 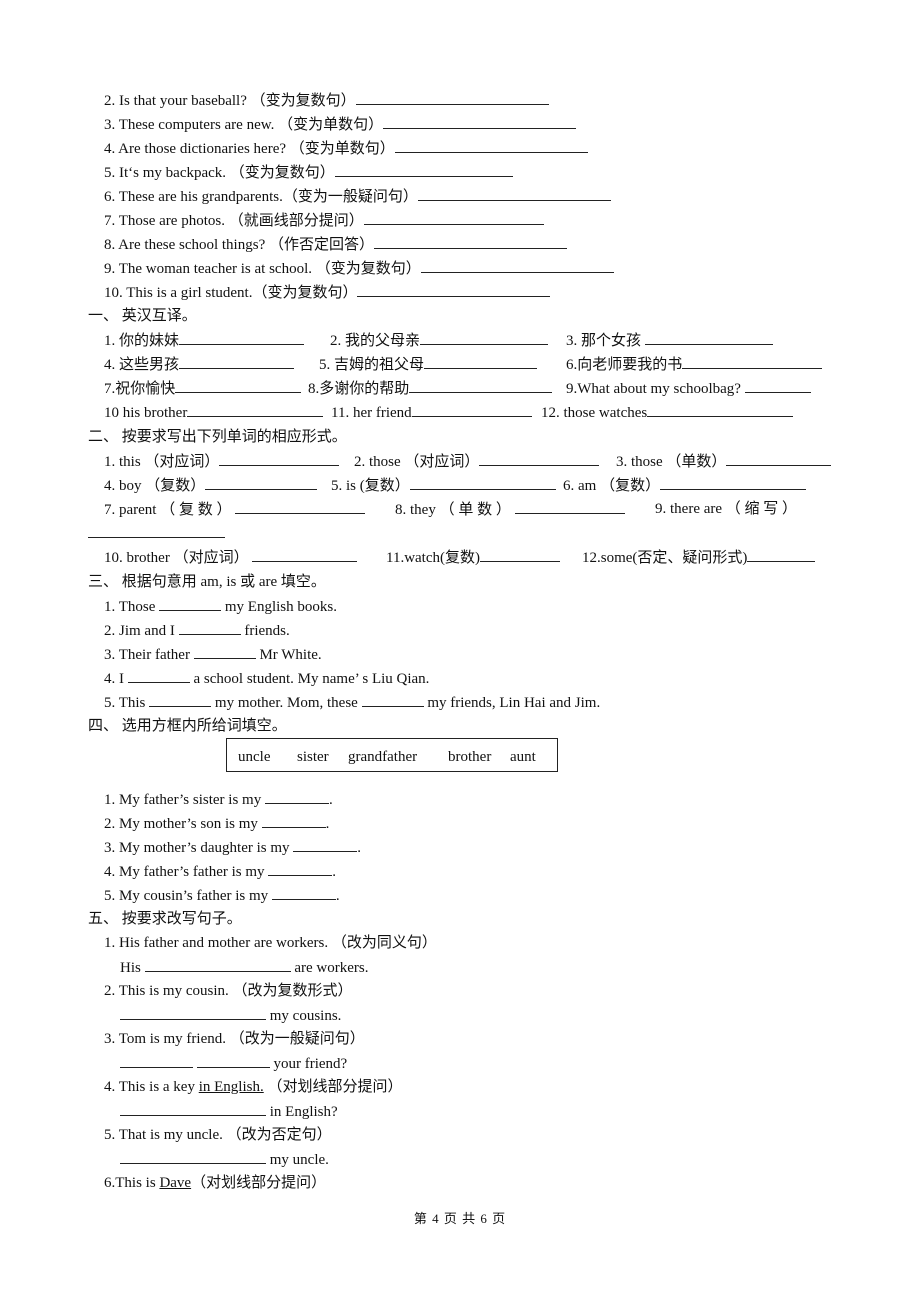 I want to click on question-item: 2. Is that your baseball? （变为复数句）, so click(x=326, y=100).